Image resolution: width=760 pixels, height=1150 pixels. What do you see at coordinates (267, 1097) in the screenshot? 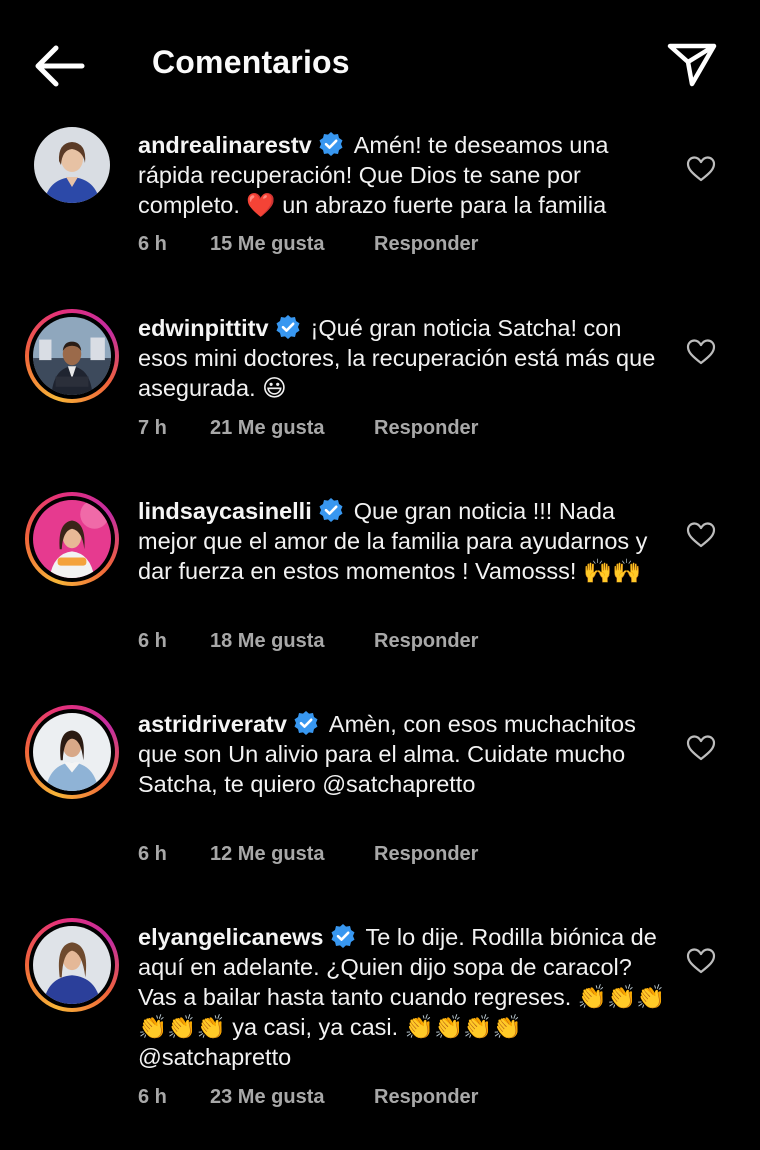
I see `comment-likes: 23 Me gusta` at bounding box center [267, 1097].